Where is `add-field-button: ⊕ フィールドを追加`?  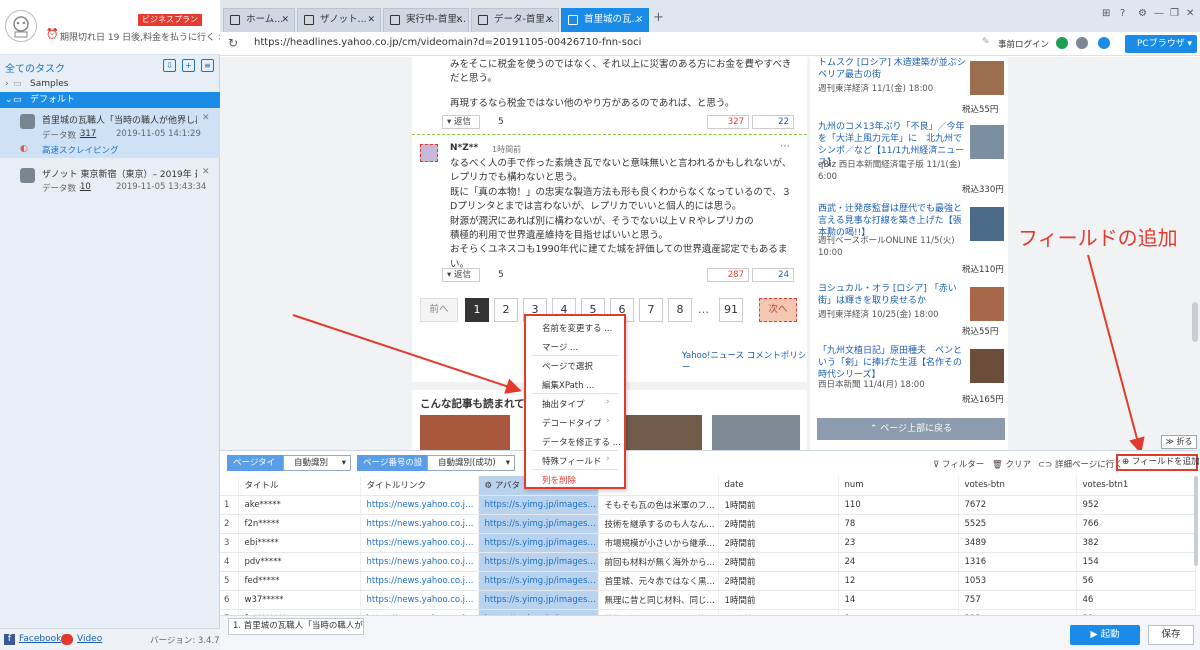
add-field-button: ⊕ フィールドを追加 is located at coordinates (1158, 462).